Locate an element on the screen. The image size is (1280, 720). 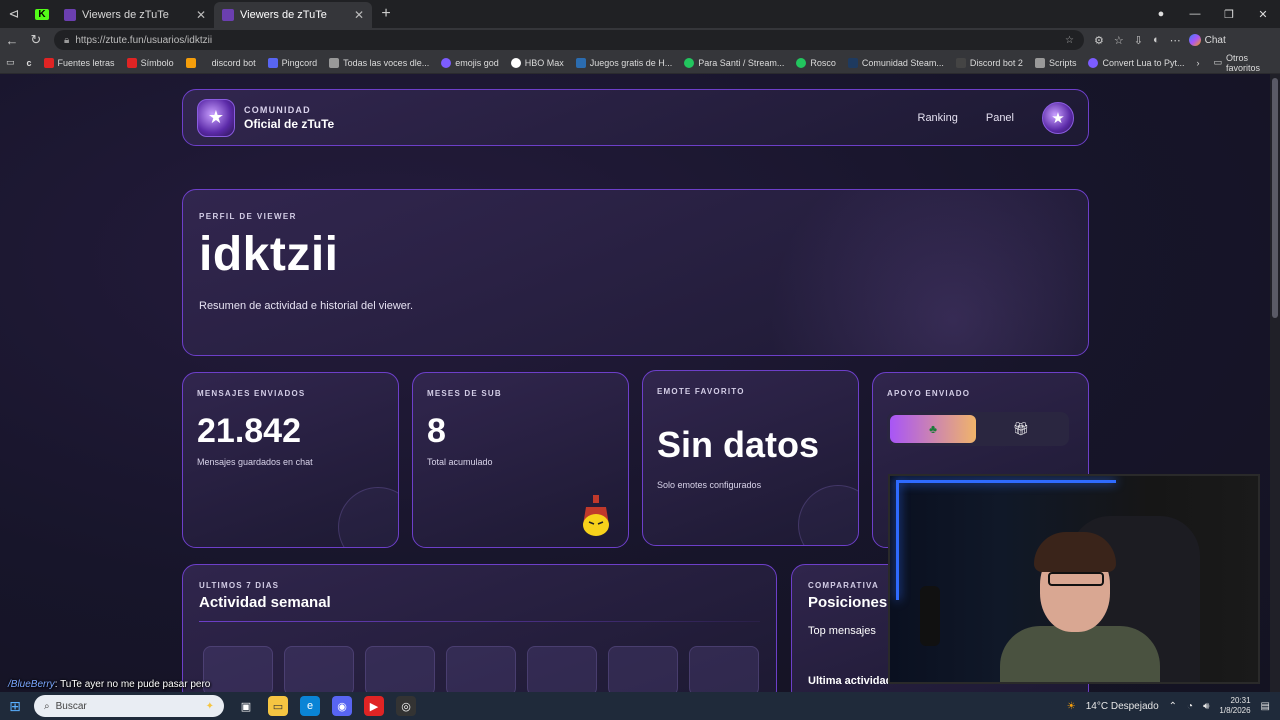
stat-kicker: MESES DE SUB is located at coordinates (464, 393).